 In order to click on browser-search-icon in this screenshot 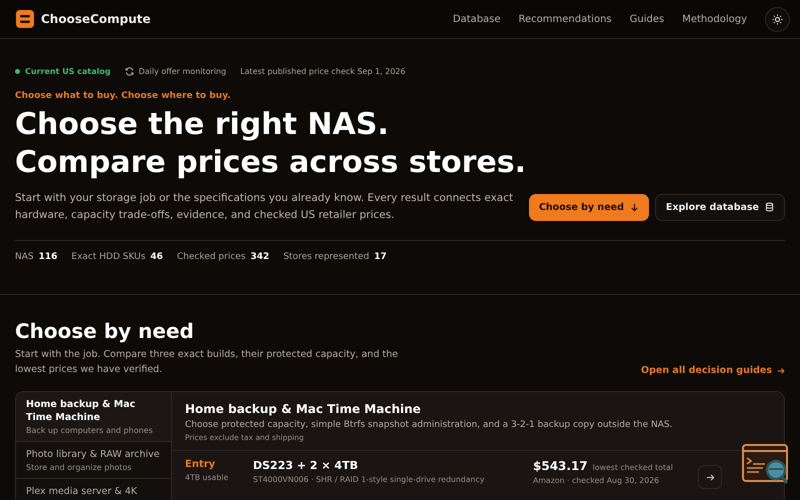, I will do `click(766, 465)`.